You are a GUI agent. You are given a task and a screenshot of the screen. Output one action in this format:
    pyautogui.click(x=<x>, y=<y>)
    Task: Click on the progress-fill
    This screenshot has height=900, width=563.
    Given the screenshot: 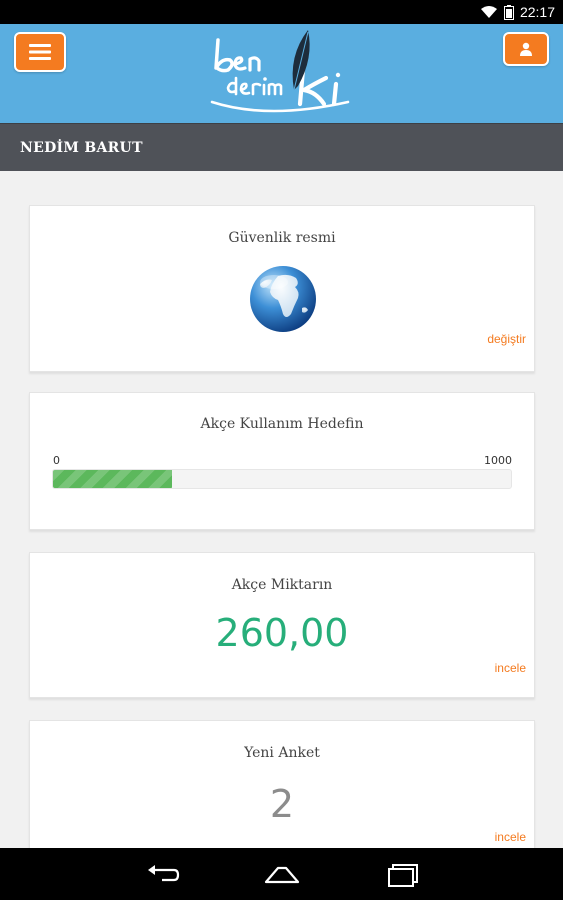 What is the action you would take?
    pyautogui.click(x=113, y=479)
    